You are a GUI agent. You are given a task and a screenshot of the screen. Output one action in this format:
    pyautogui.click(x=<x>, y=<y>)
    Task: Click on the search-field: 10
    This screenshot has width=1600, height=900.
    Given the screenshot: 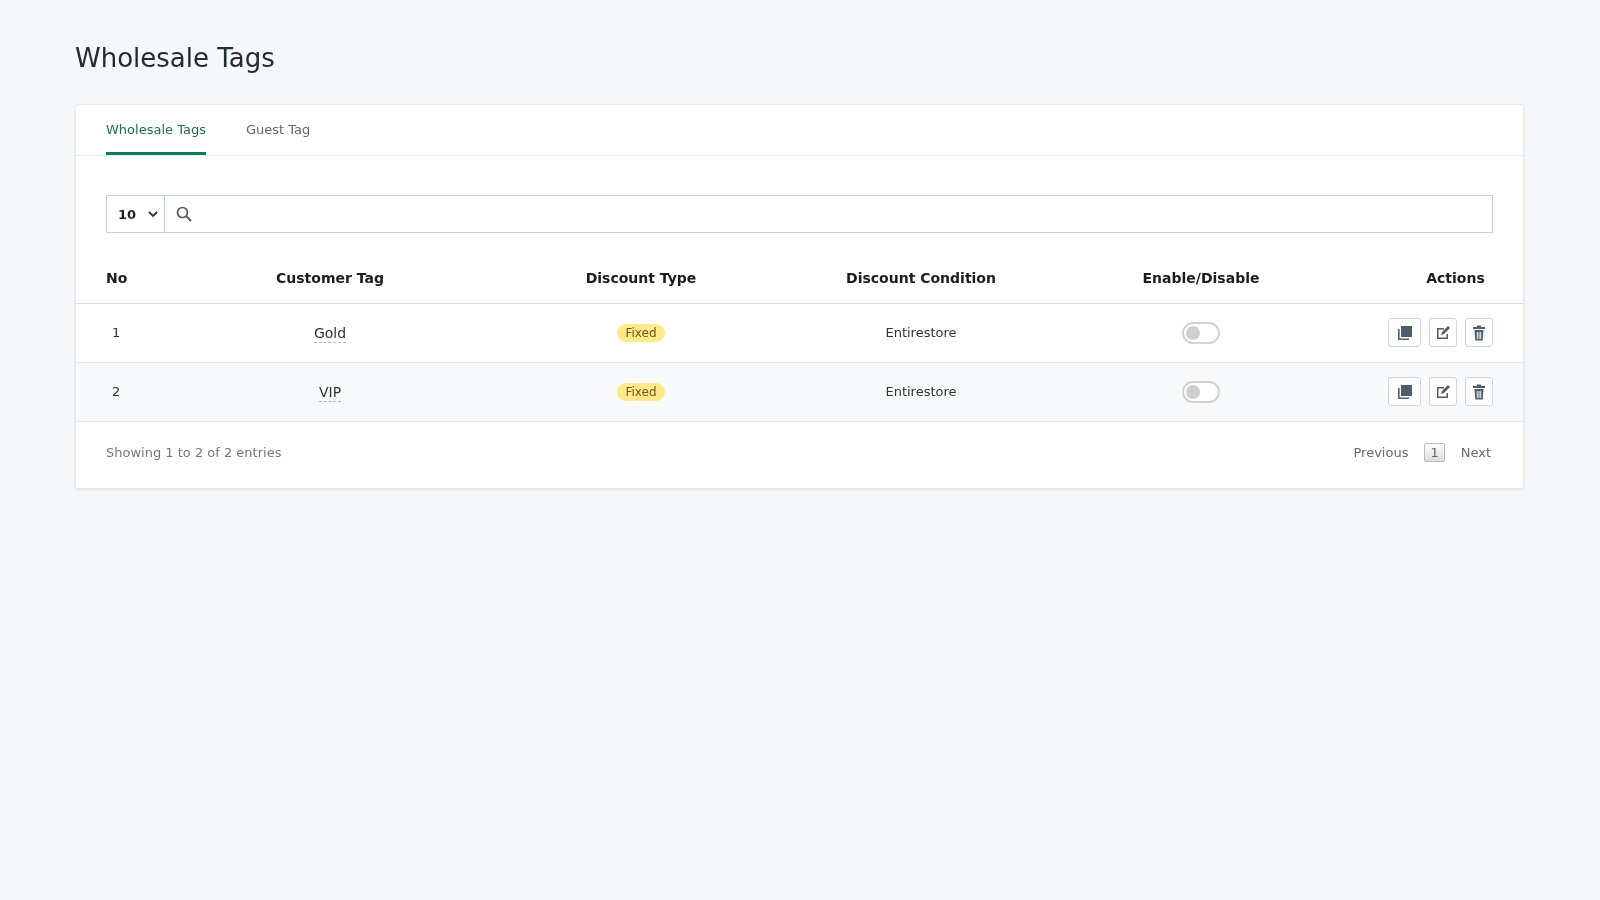 What is the action you would take?
    pyautogui.click(x=799, y=214)
    